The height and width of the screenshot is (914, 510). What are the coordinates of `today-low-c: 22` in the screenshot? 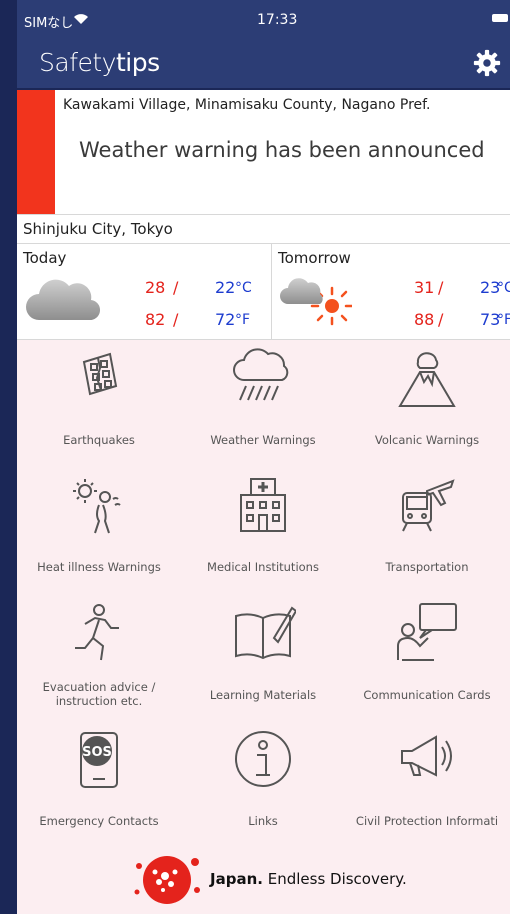 It's located at (225, 287).